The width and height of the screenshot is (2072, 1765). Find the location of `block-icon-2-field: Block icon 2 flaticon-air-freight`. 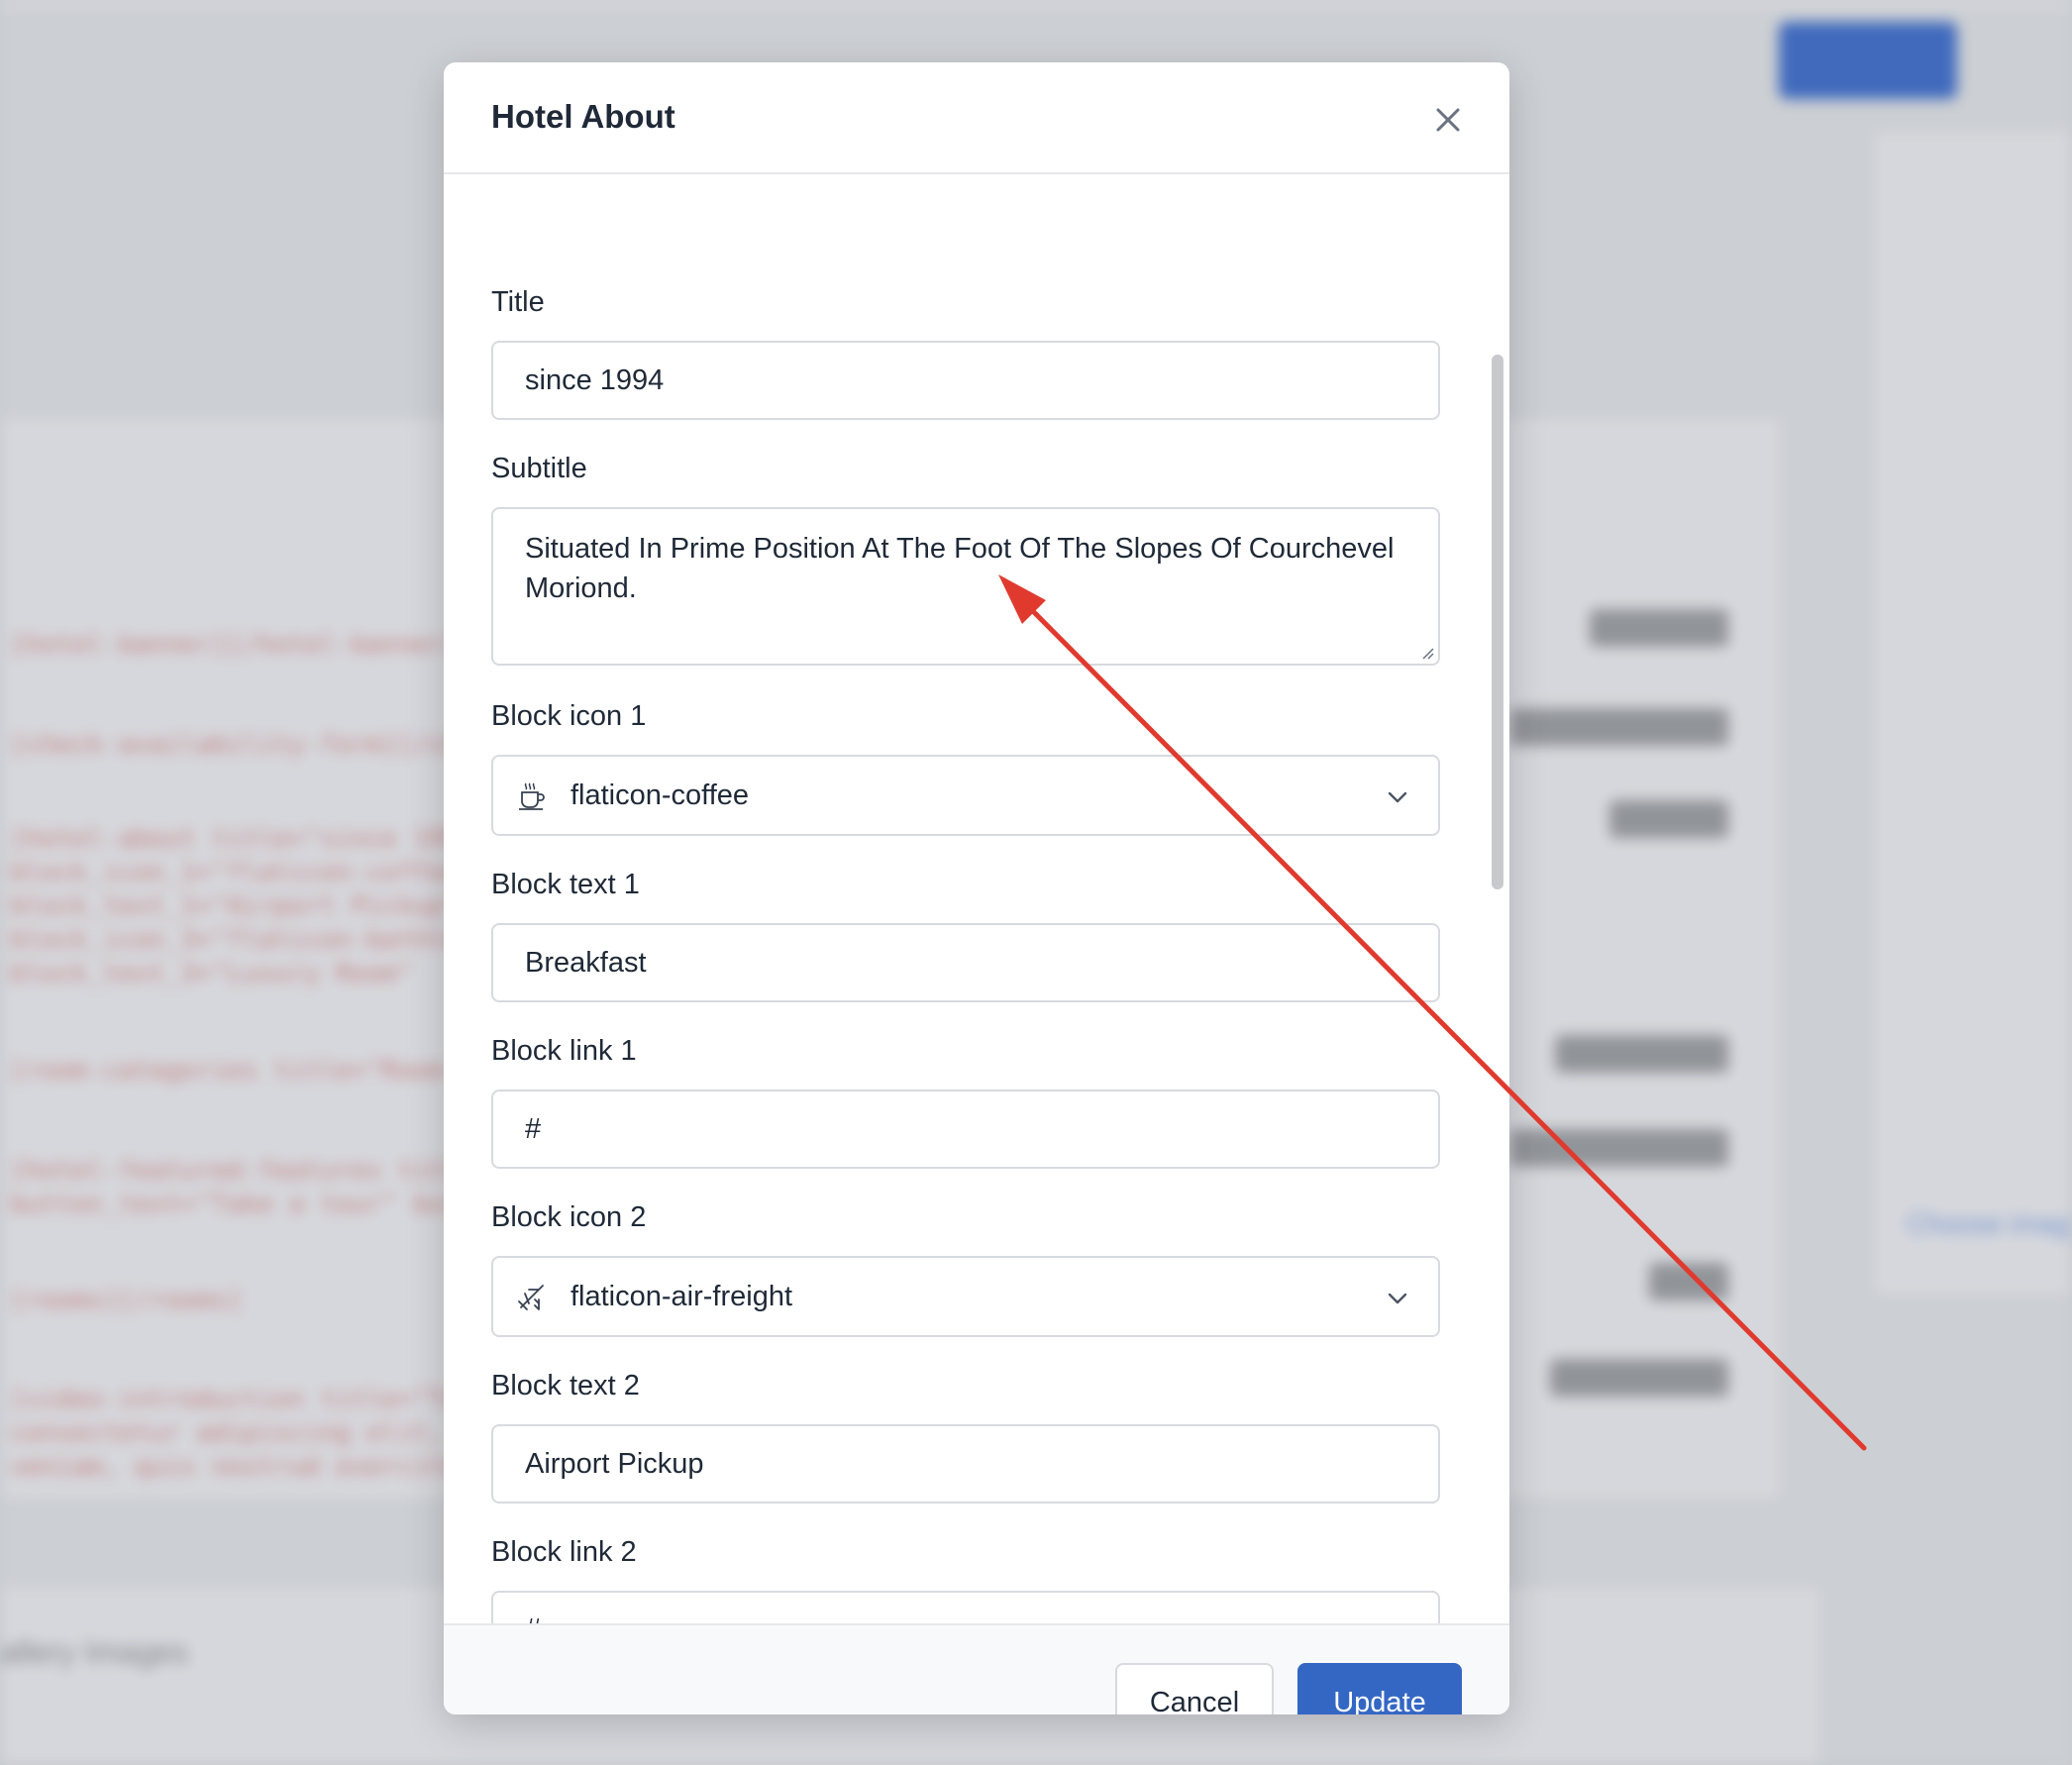

block-icon-2-field: Block icon 2 flaticon-air-freight is located at coordinates (966, 1268).